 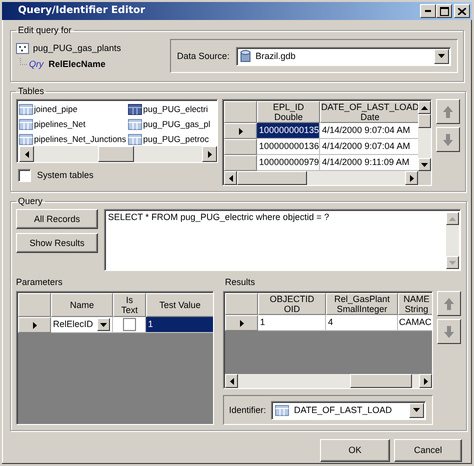 What do you see at coordinates (343, 410) in the screenshot?
I see `identifier-value: DATE_OF_LAST_LOAD` at bounding box center [343, 410].